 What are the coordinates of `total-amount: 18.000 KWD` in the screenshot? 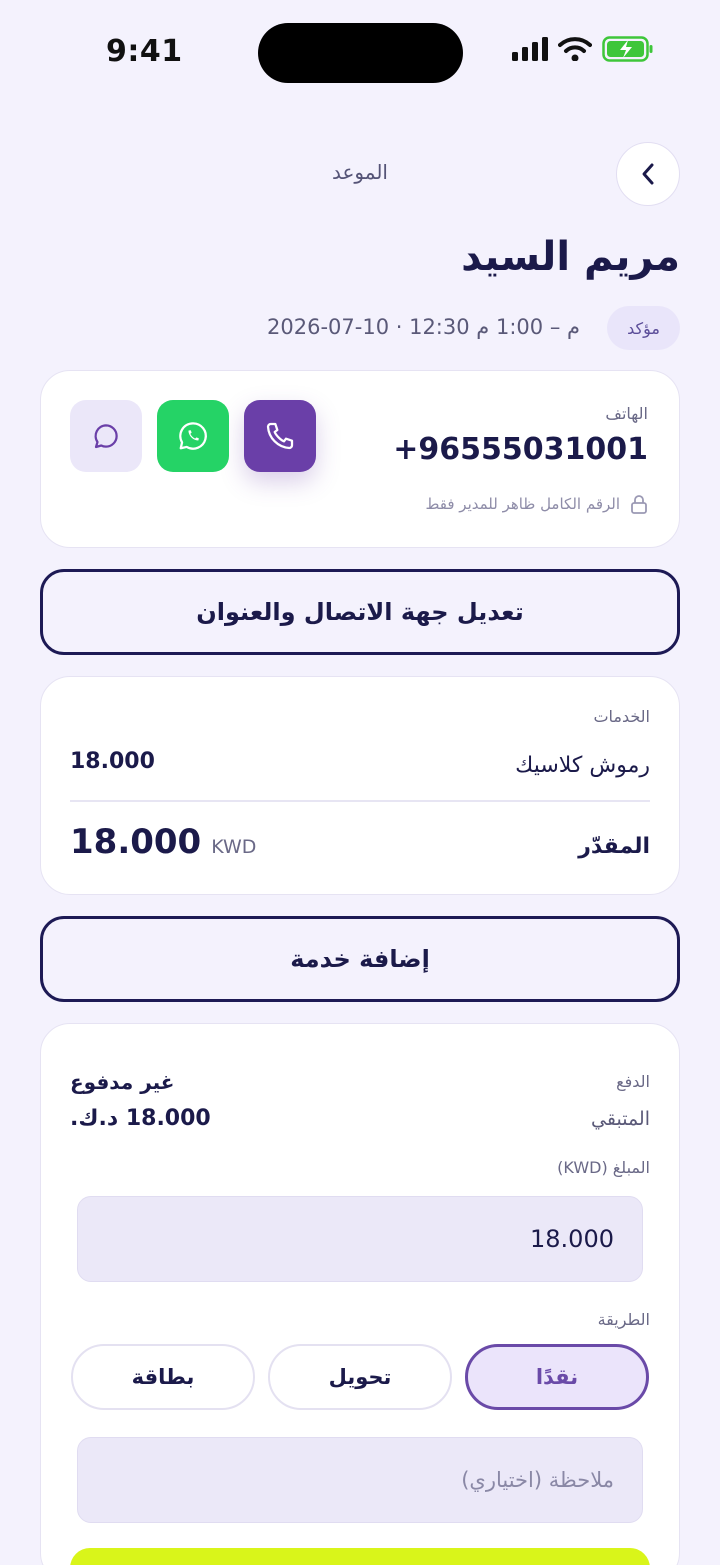 It's located at (163, 842).